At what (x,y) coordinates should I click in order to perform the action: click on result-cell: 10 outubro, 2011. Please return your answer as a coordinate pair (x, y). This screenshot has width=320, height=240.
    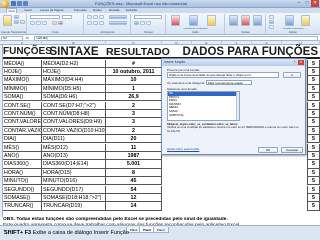
    Looking at the image, I should click on (134, 72).